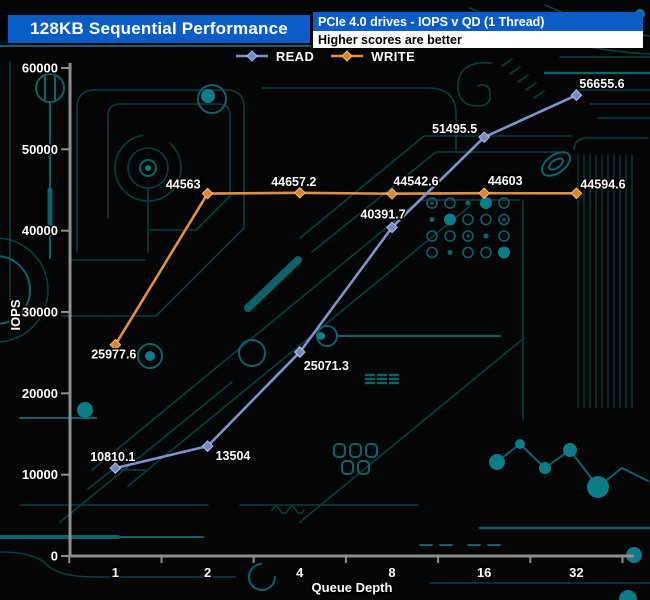 This screenshot has width=650, height=600. What do you see at coordinates (382, 214) in the screenshot?
I see `read-data-label: 40391.7` at bounding box center [382, 214].